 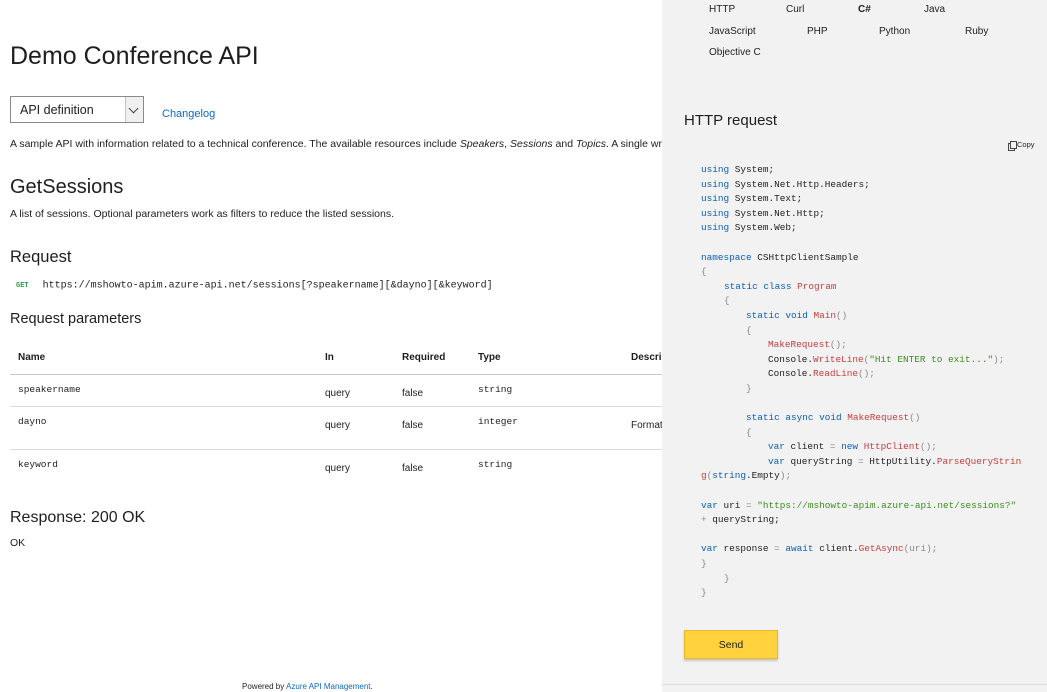 What do you see at coordinates (894, 31) in the screenshot?
I see `lang-tab-python: Python` at bounding box center [894, 31].